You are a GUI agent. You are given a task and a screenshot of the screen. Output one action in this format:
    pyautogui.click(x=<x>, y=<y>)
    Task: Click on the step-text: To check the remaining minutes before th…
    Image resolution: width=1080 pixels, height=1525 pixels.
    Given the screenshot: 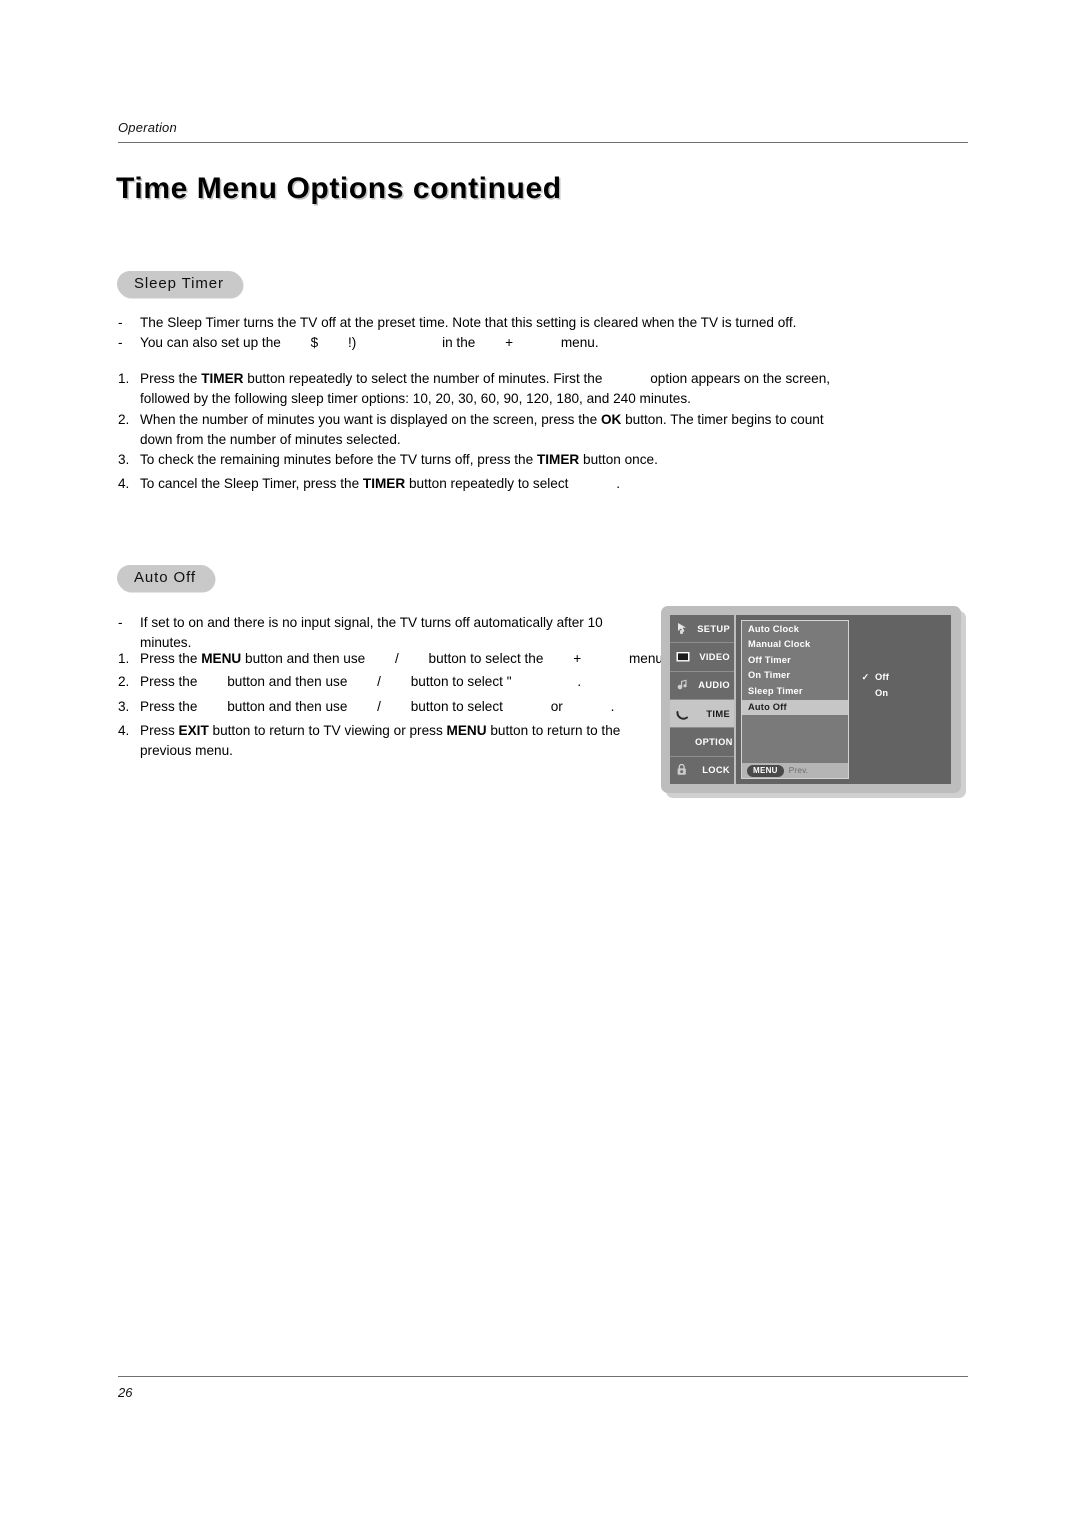 What is the action you would take?
    pyautogui.click(x=399, y=460)
    